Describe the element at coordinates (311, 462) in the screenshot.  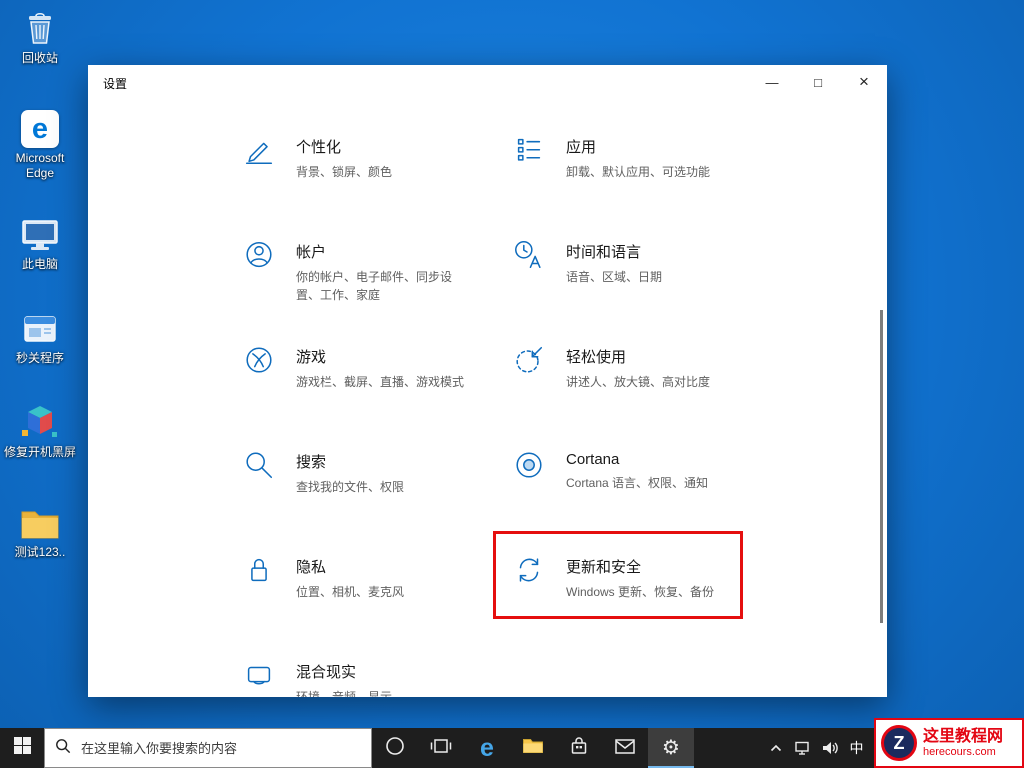
I see `tile-title: 搜索` at that location.